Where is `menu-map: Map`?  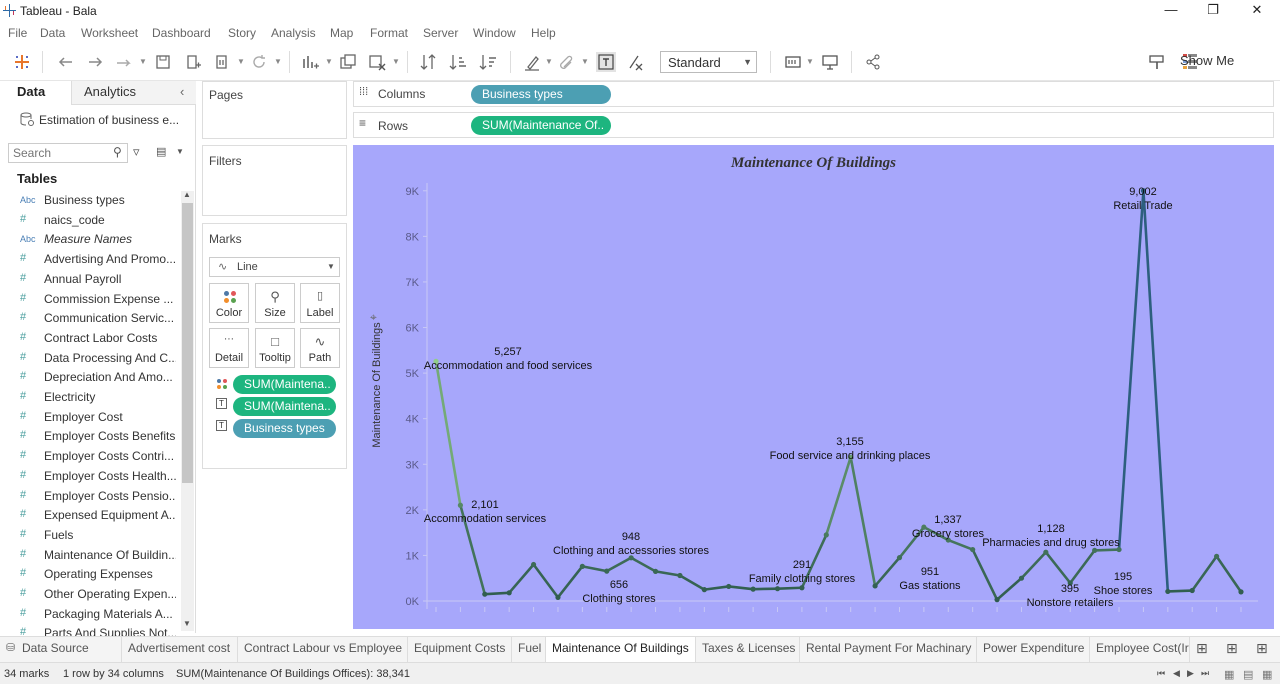
menu-map: Map is located at coordinates (341, 33).